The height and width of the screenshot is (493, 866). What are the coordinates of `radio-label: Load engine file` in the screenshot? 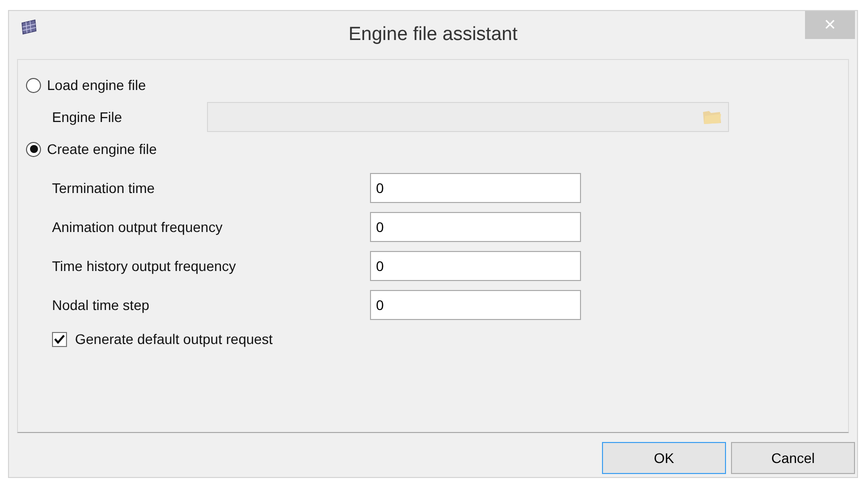 It's located at (96, 85).